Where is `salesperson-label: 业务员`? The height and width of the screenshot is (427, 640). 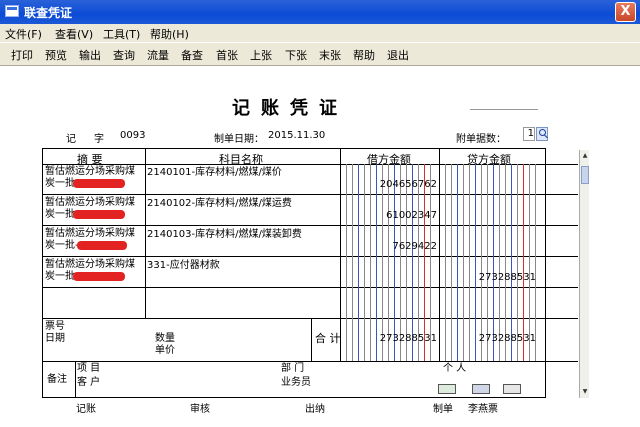 salesperson-label: 业务员 is located at coordinates (296, 382).